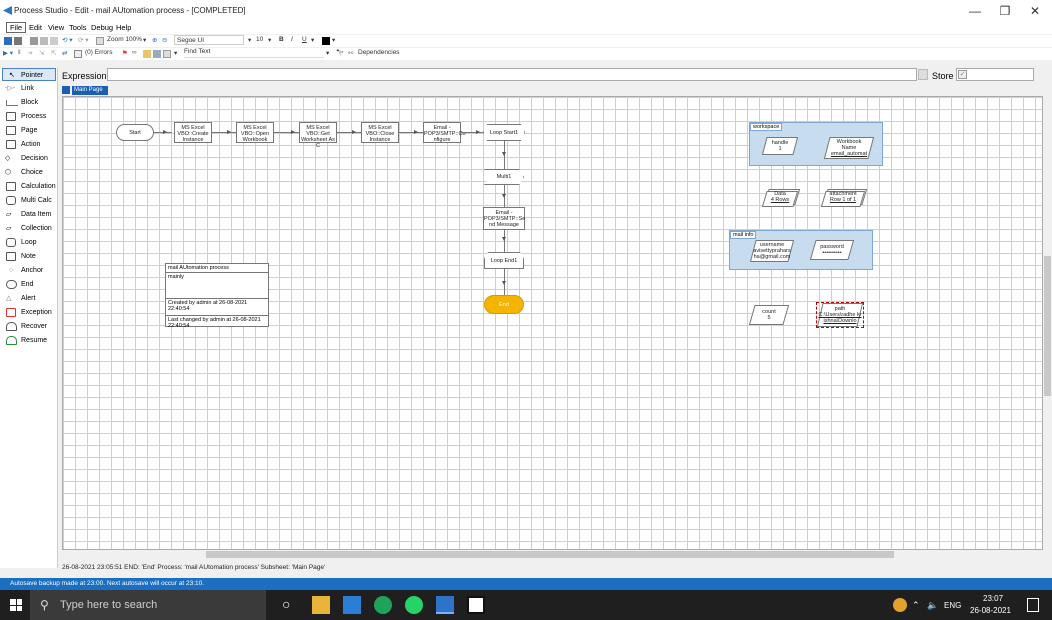 This screenshot has height=620, width=1052. What do you see at coordinates (54, 41) in the screenshot?
I see `paste-icon` at bounding box center [54, 41].